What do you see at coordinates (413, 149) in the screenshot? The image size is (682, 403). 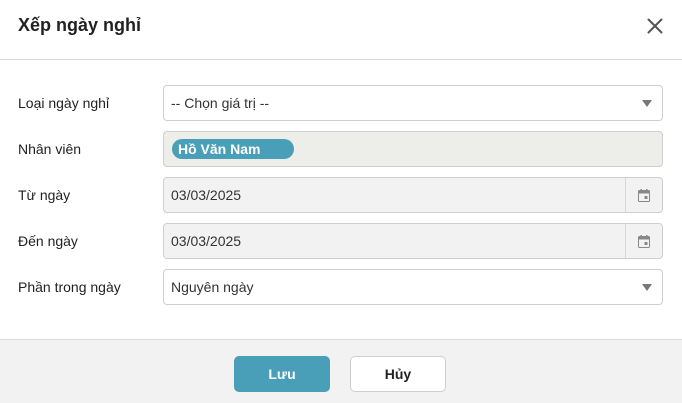 I see `employee-tag-input: Hồ Văn Nam` at bounding box center [413, 149].